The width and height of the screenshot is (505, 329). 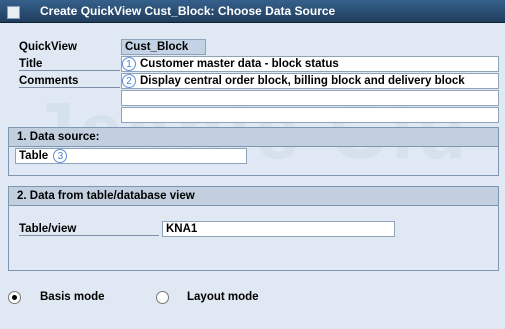 I want to click on comments-label: Comments, so click(x=69, y=81).